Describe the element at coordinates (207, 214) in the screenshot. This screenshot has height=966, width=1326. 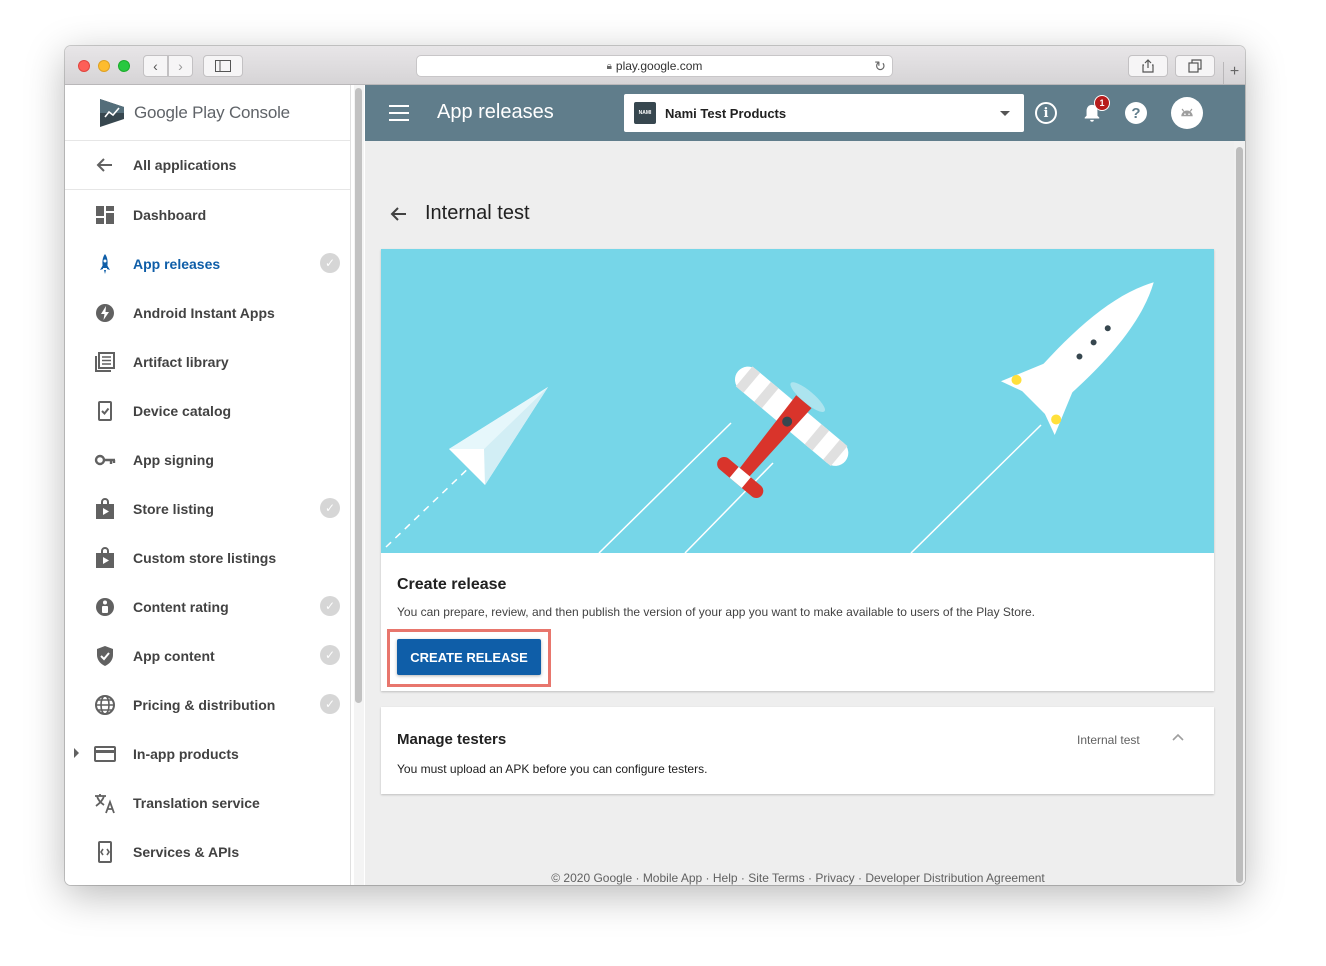
I see `sidebar-item-dashboard: Dashboard` at that location.